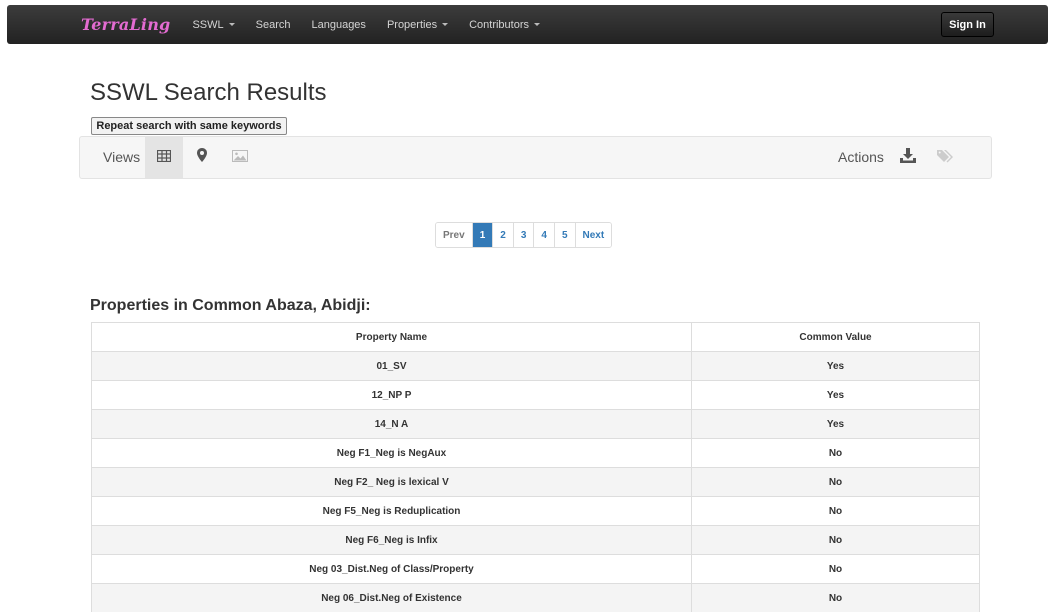  I want to click on brand-logo: TerraLing, so click(125, 24).